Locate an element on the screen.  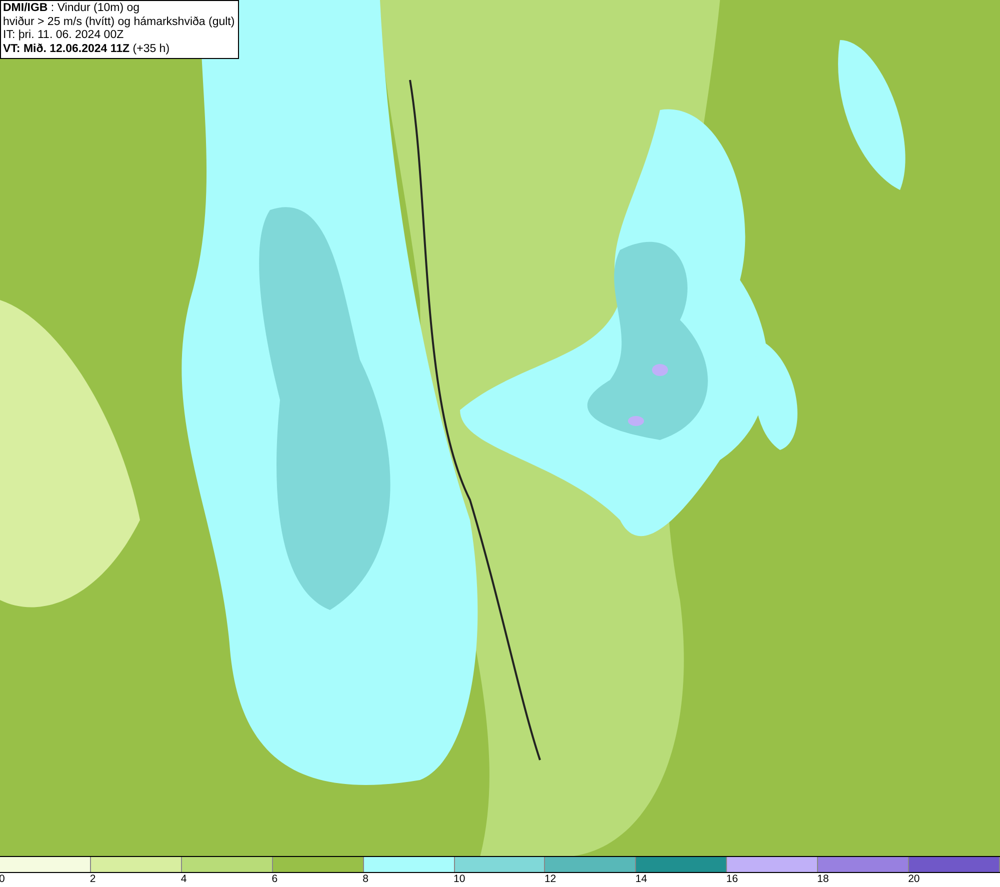
scale-label: 14 is located at coordinates (641, 879).